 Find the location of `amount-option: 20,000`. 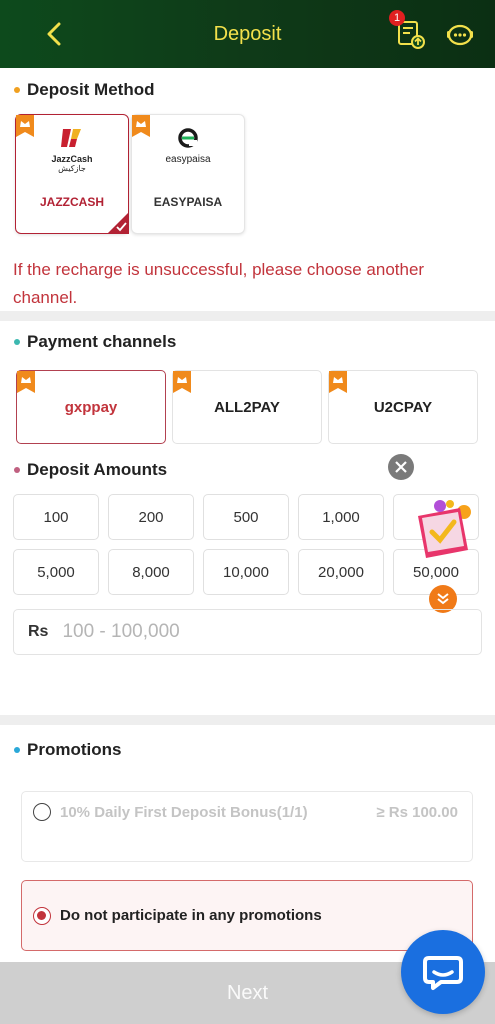

amount-option: 20,000 is located at coordinates (341, 572).